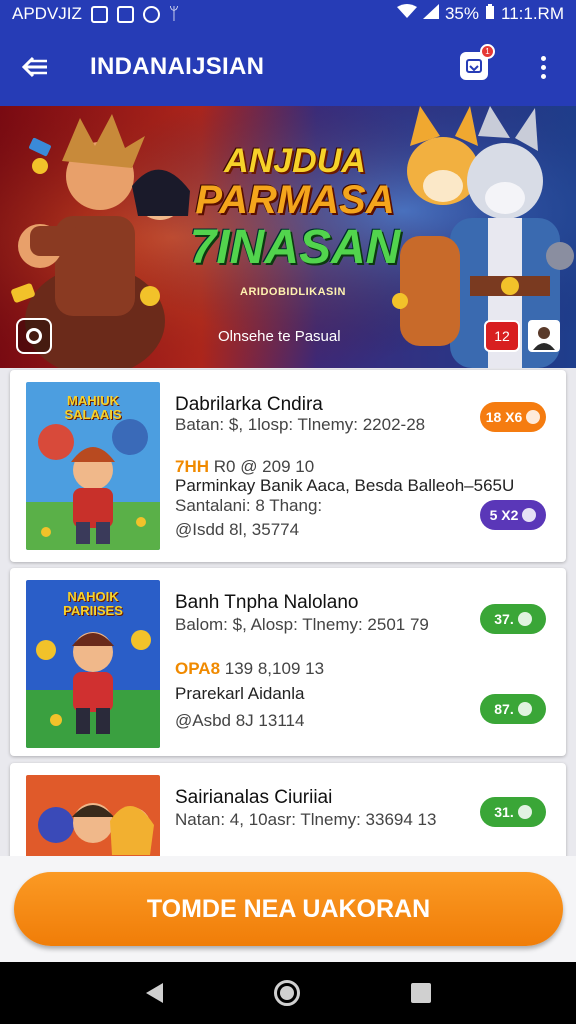 Image resolution: width=576 pixels, height=1024 pixels. I want to click on thumbnail-title-1: MAHIUK SALAAIS, so click(93, 407).